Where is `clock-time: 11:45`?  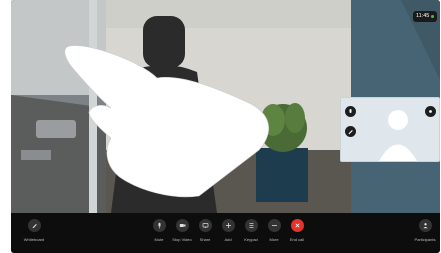
clock-time: 11:45 is located at coordinates (423, 16).